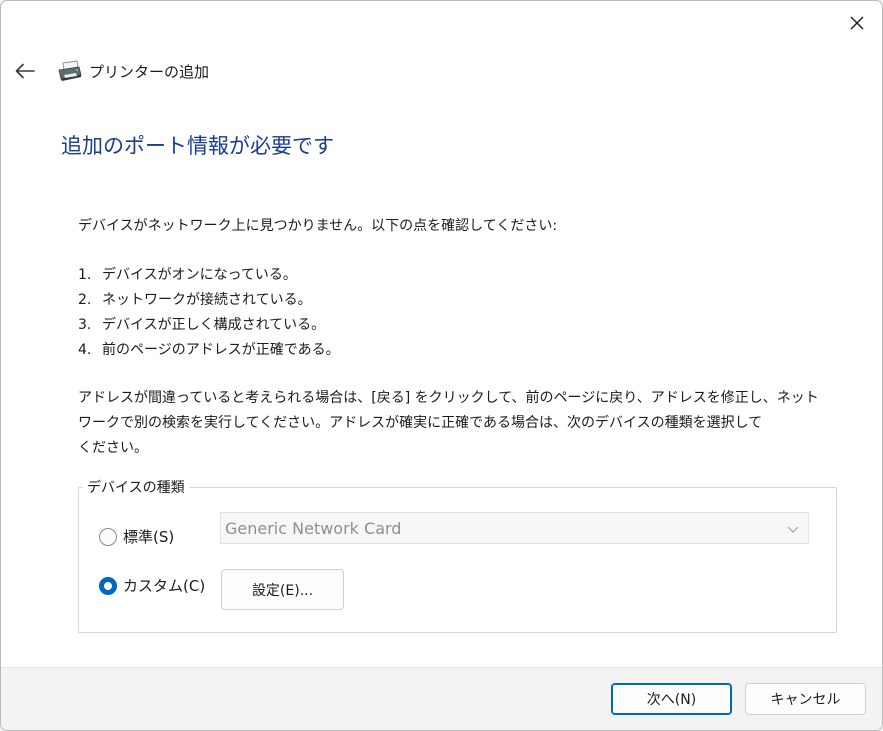  What do you see at coordinates (221, 350) in the screenshot?
I see `list-item-text: 前のページのアドレスが正確である。` at bounding box center [221, 350].